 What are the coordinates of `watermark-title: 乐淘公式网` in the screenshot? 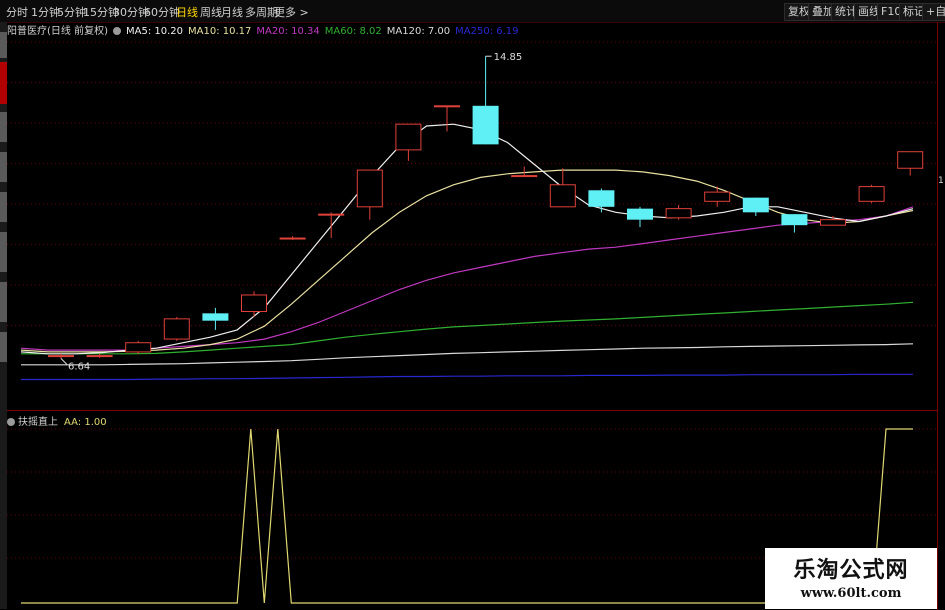 It's located at (851, 570).